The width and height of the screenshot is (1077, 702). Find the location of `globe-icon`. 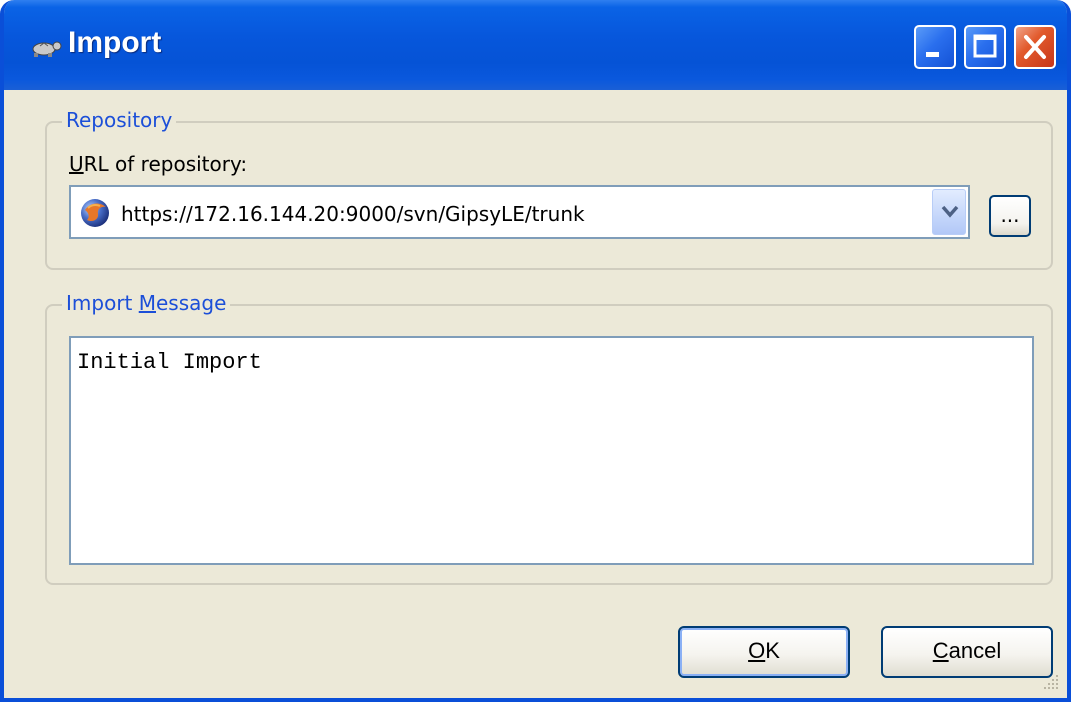

globe-icon is located at coordinates (95, 213).